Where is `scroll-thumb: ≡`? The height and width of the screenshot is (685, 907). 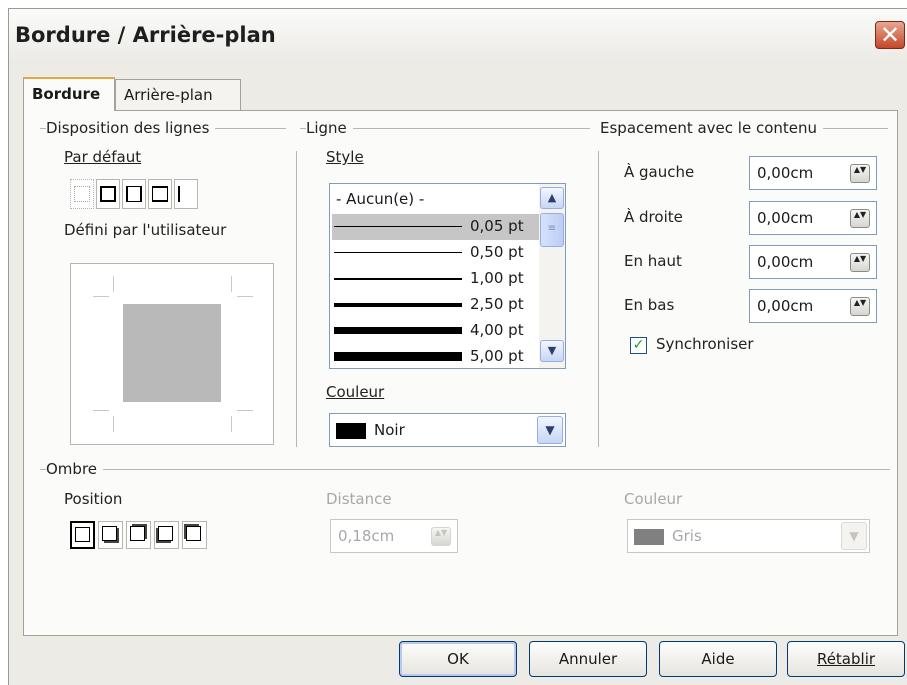 scroll-thumb: ≡ is located at coordinates (552, 230).